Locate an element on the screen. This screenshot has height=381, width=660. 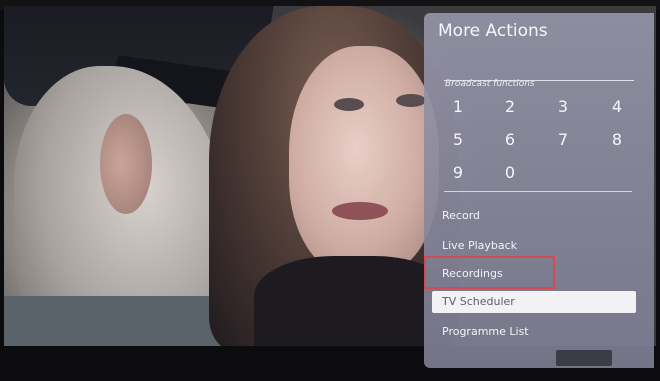
panel-title: More Actions is located at coordinates (493, 31).